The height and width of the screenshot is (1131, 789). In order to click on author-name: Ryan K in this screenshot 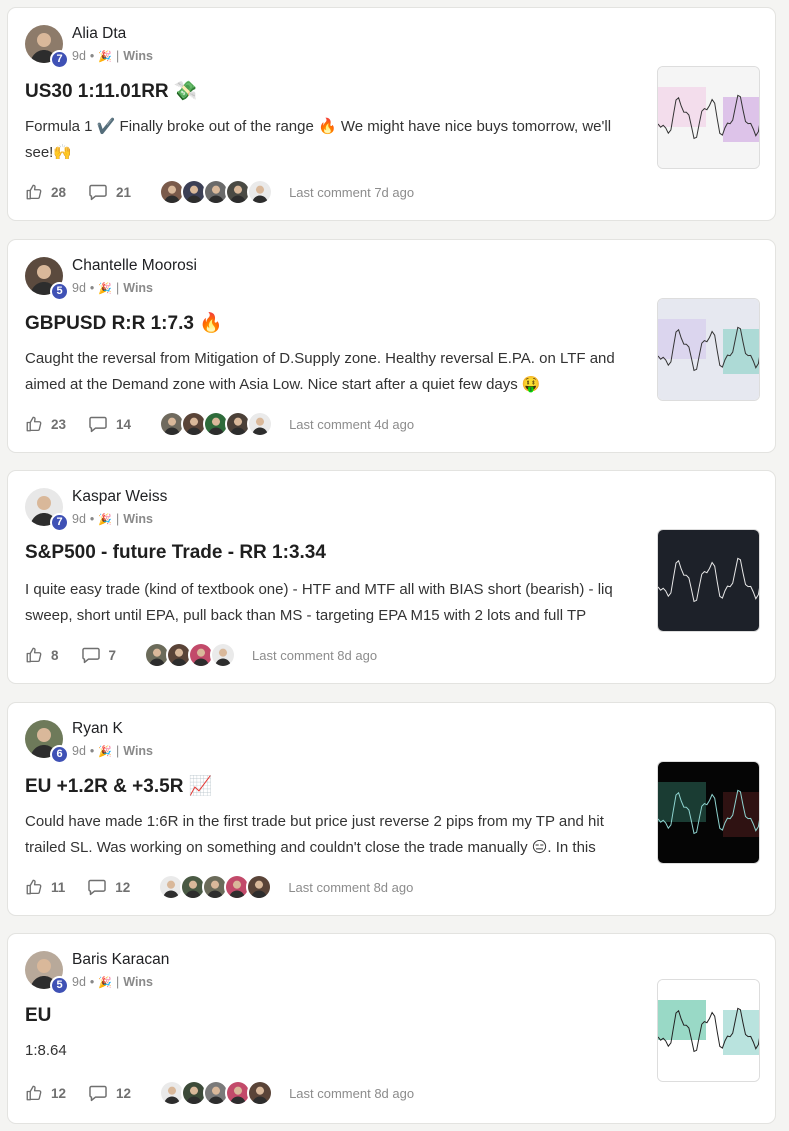, I will do `click(97, 729)`.